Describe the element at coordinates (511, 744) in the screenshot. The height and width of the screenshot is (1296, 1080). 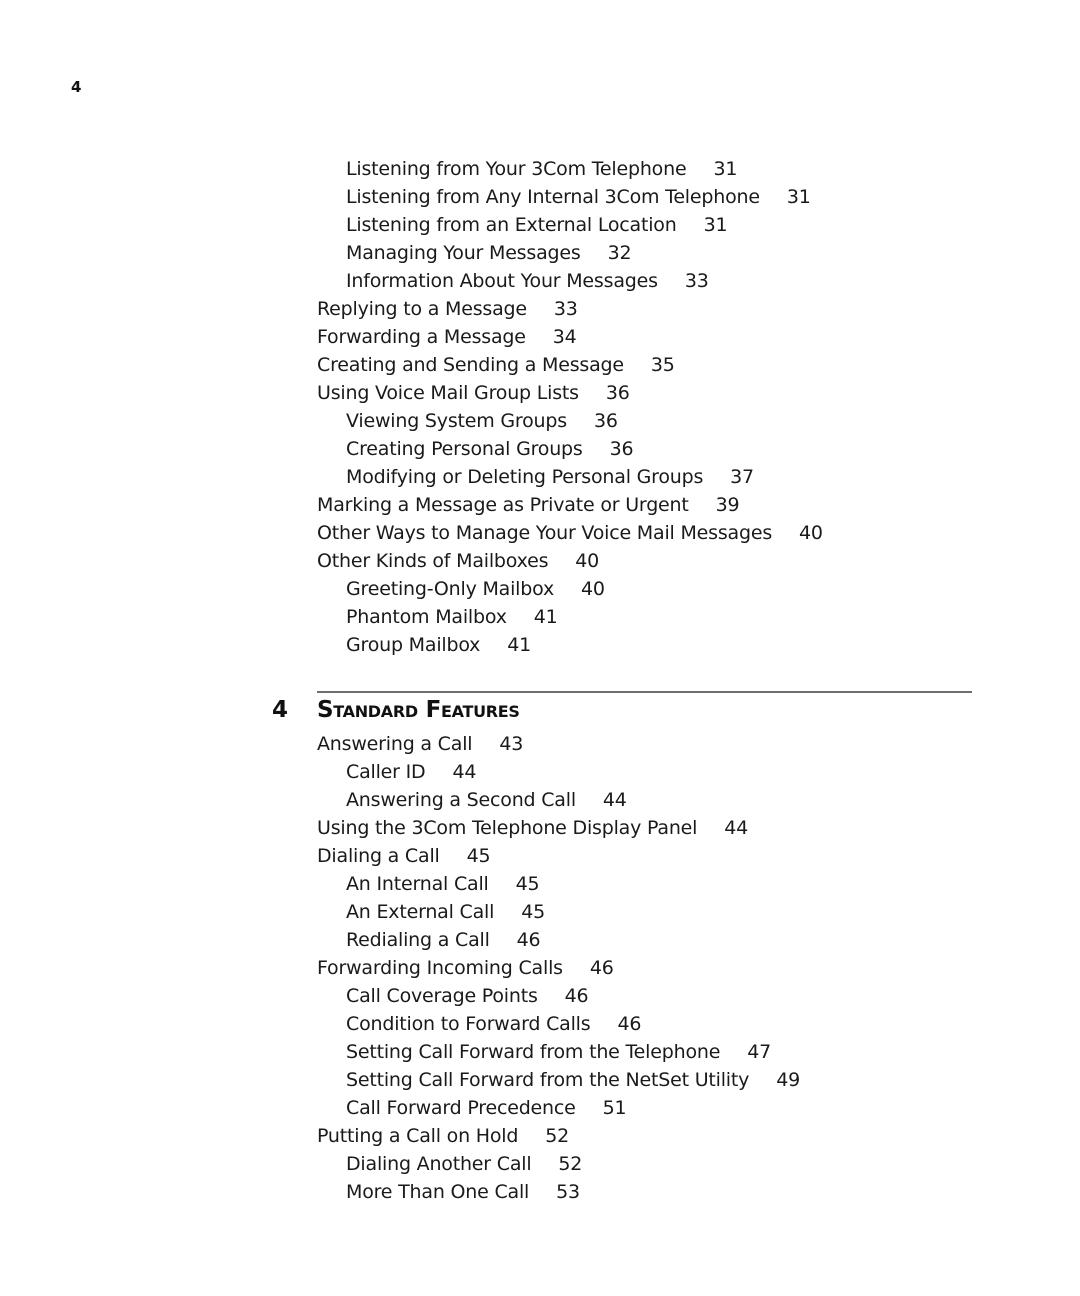
I see `toc-entry-page: 43` at that location.